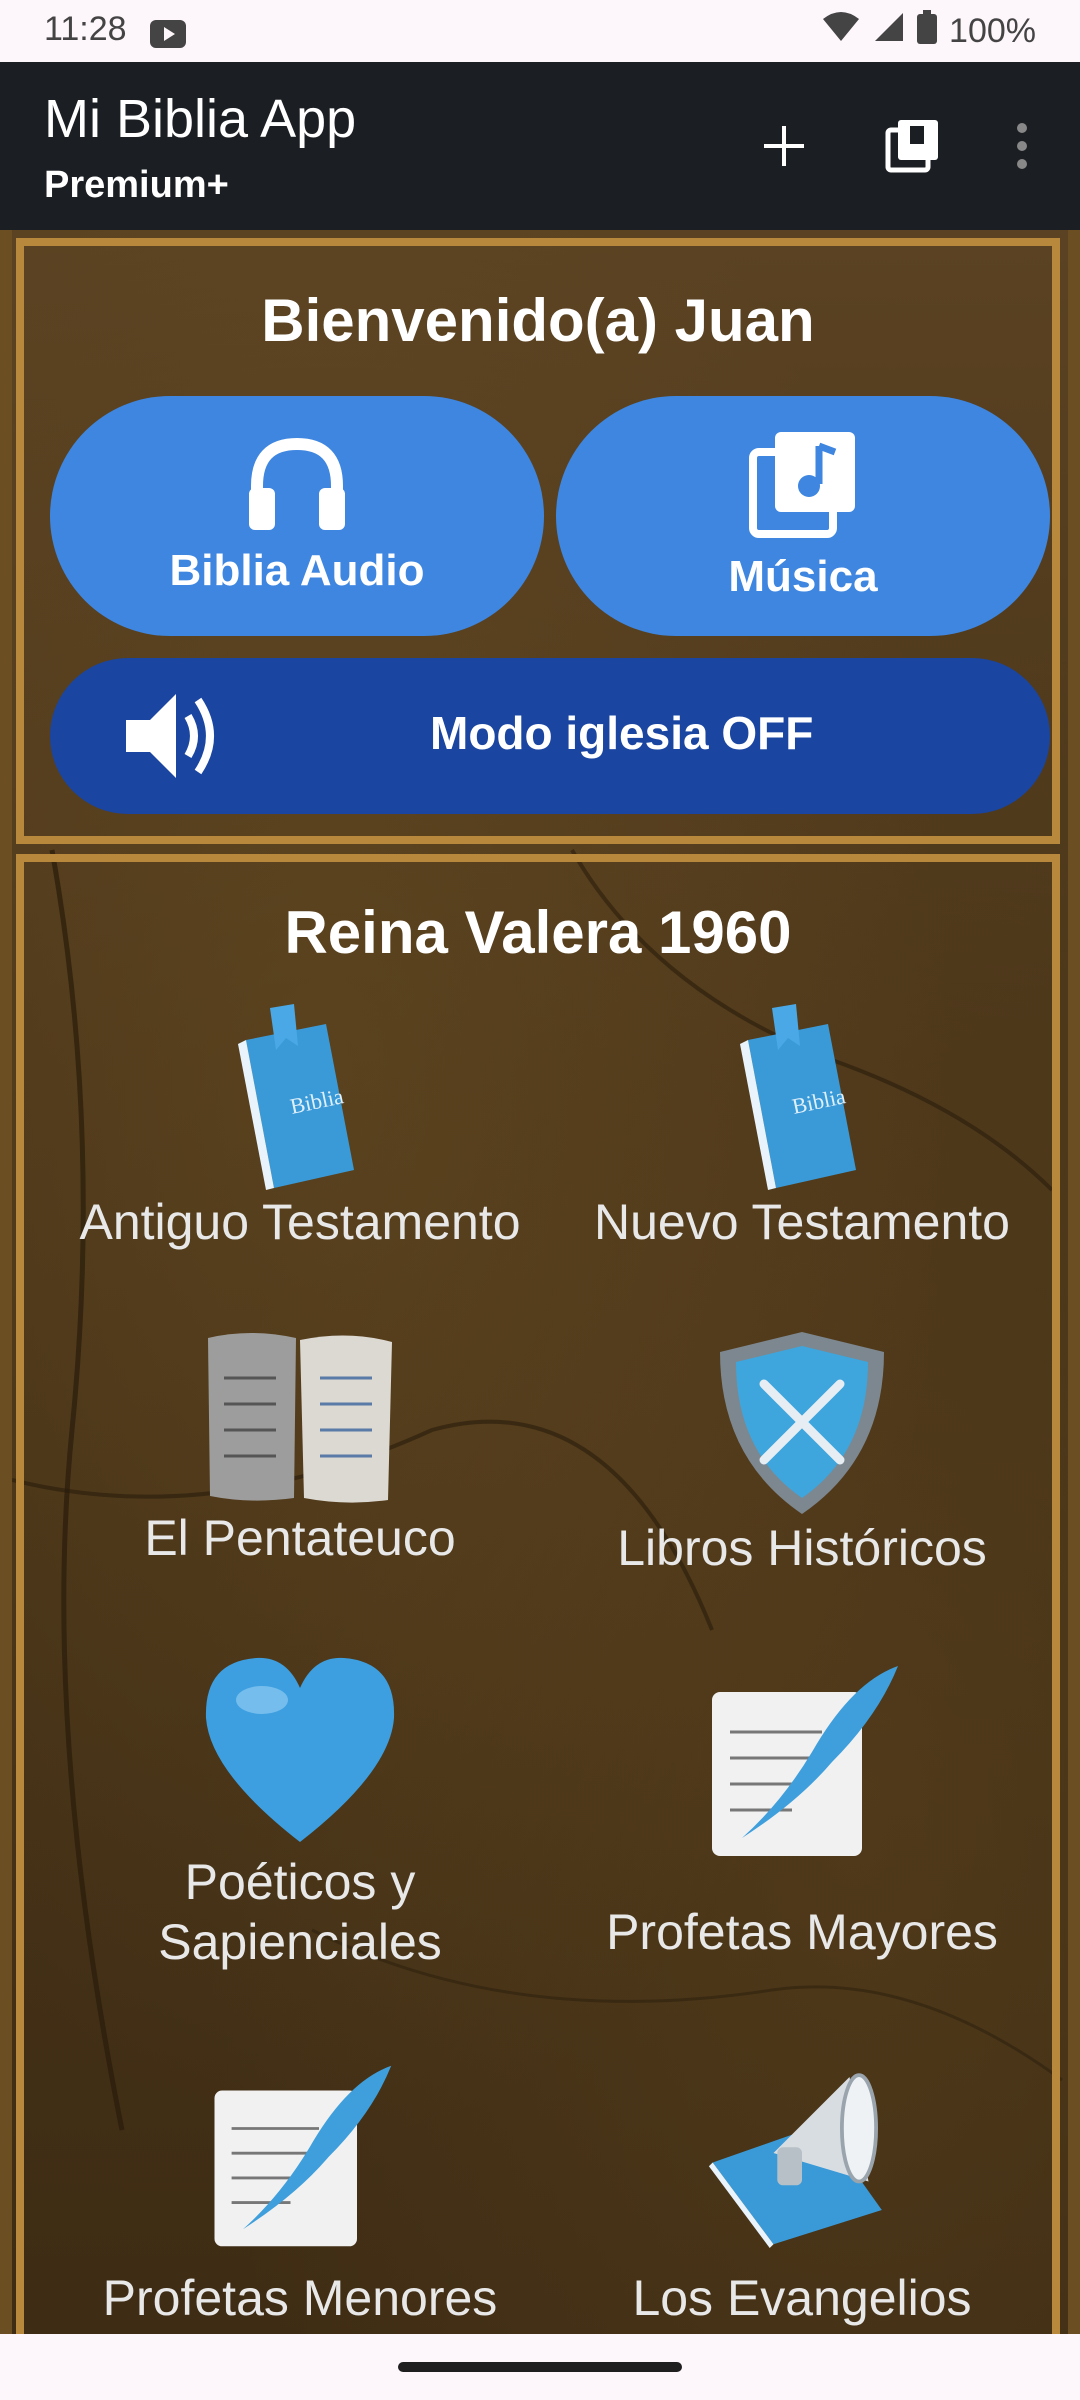 The height and width of the screenshot is (2400, 1080). Describe the element at coordinates (889, 31) in the screenshot. I see `signal-icon` at that location.